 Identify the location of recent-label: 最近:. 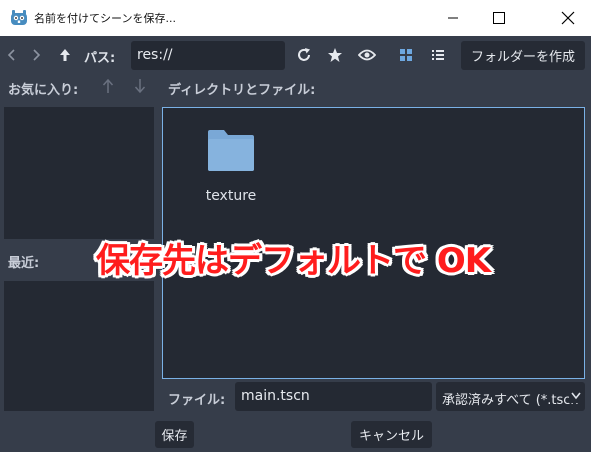
(24, 263).